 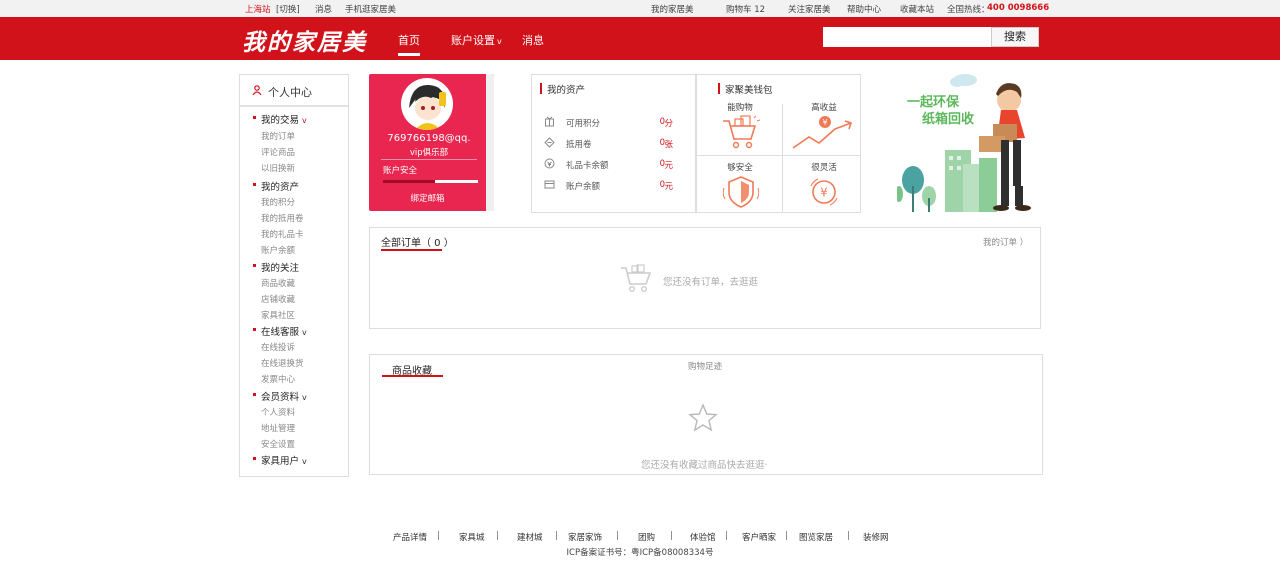 What do you see at coordinates (933, 102) in the screenshot?
I see `promo-line1: 一起环保` at bounding box center [933, 102].